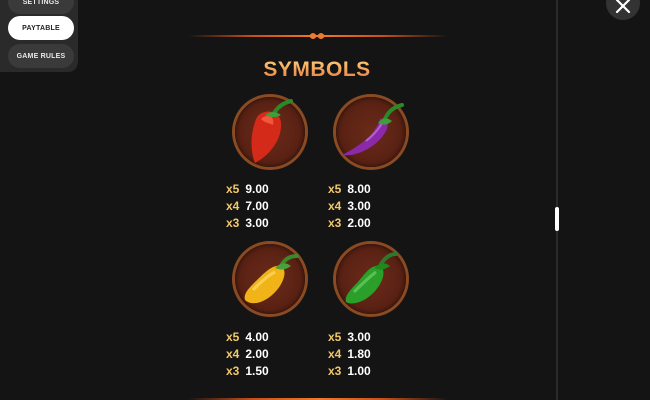  I want to click on purple-pepper-icon, so click(373, 129).